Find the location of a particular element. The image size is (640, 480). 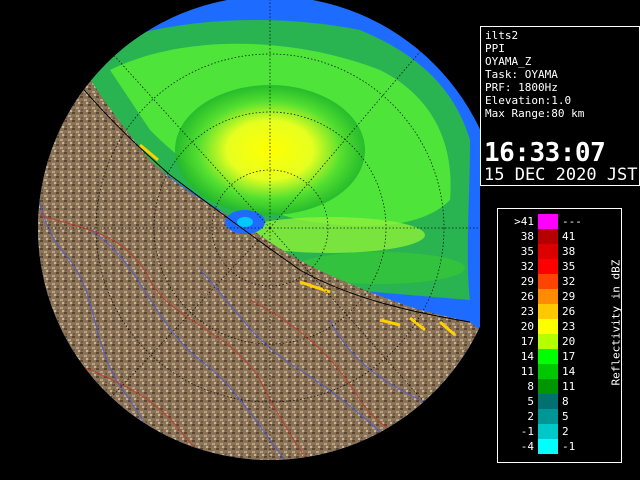

legend-low-value: 5 is located at coordinates (530, 401).